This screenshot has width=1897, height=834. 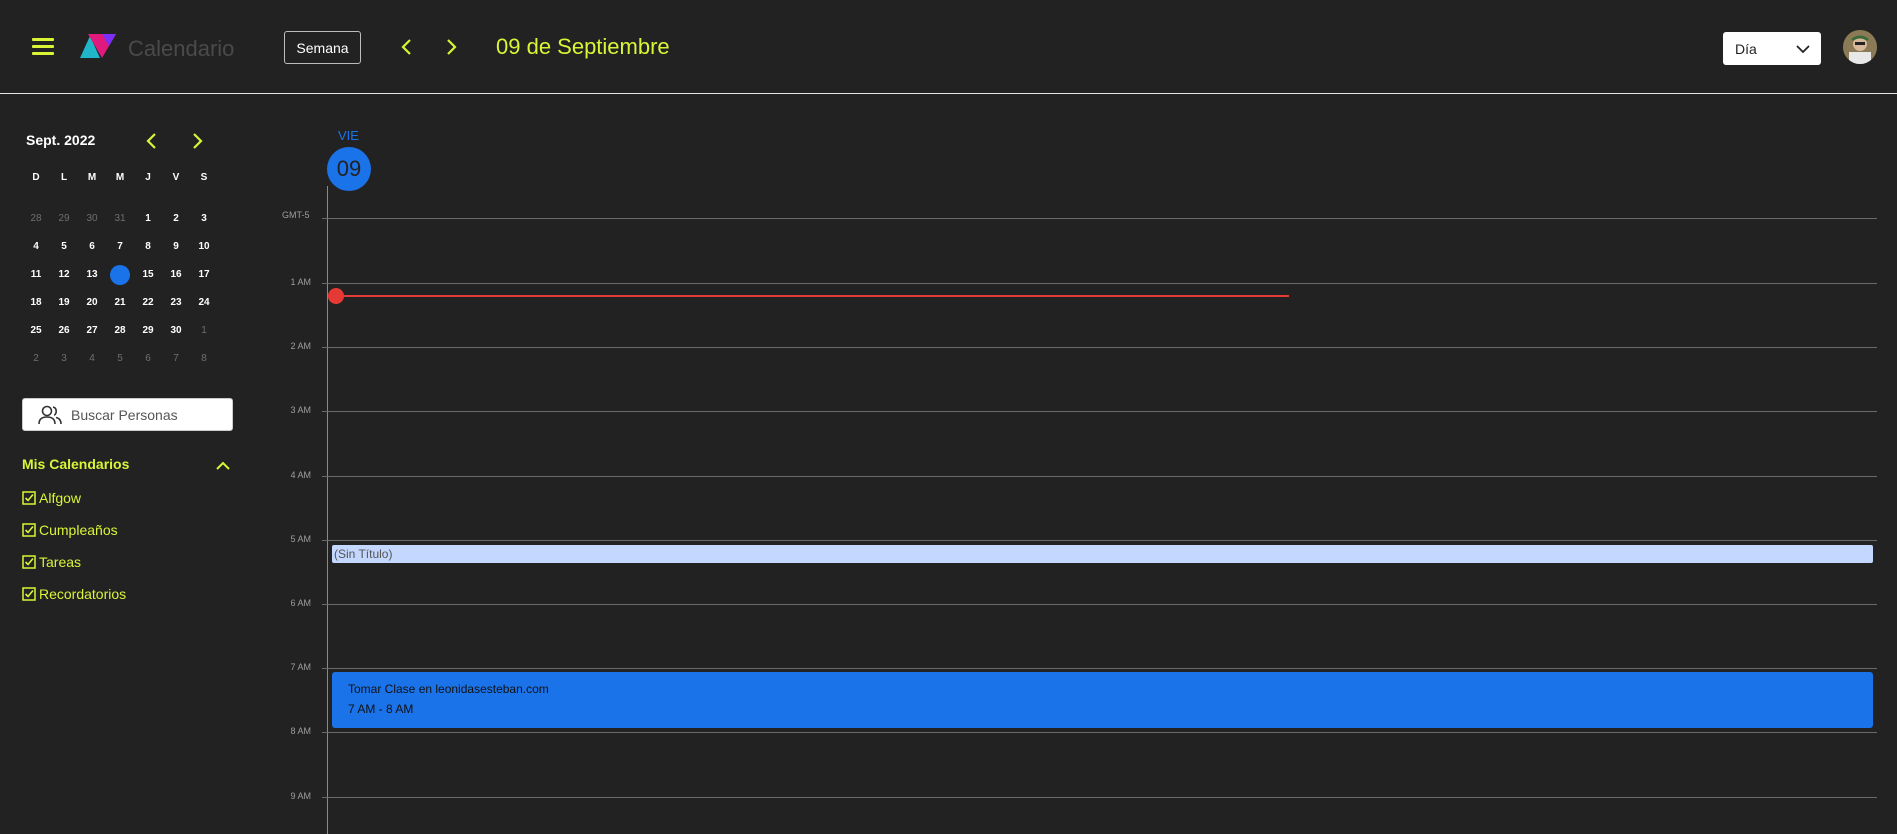 I want to click on people-icon, so click(x=50, y=414).